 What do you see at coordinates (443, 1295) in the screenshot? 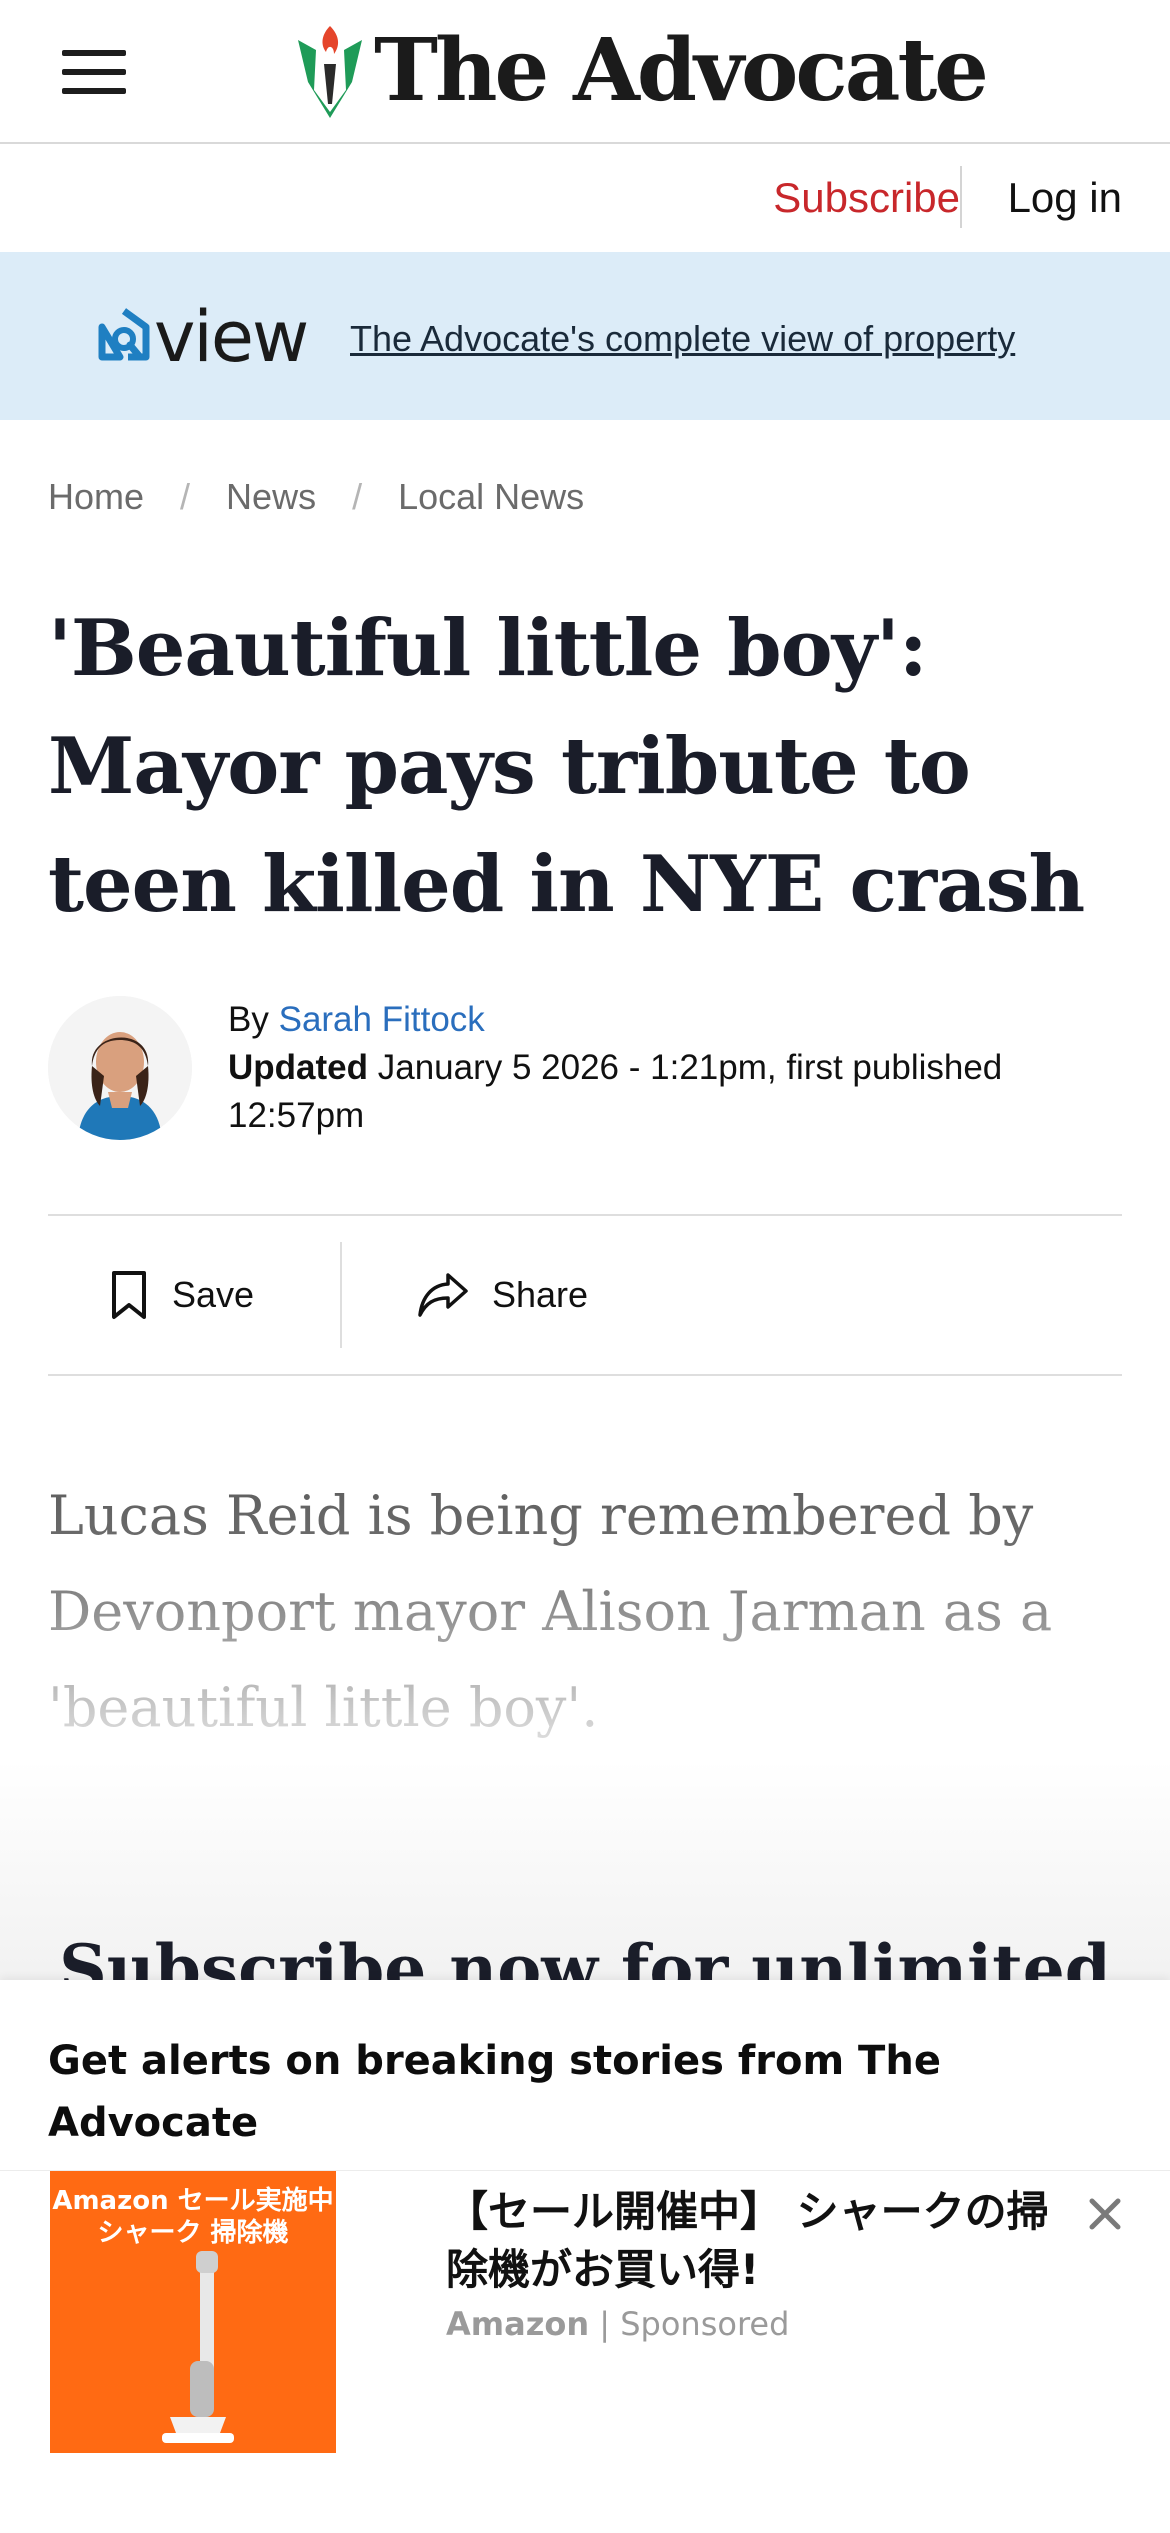
I see `share-arrow-icon` at bounding box center [443, 1295].